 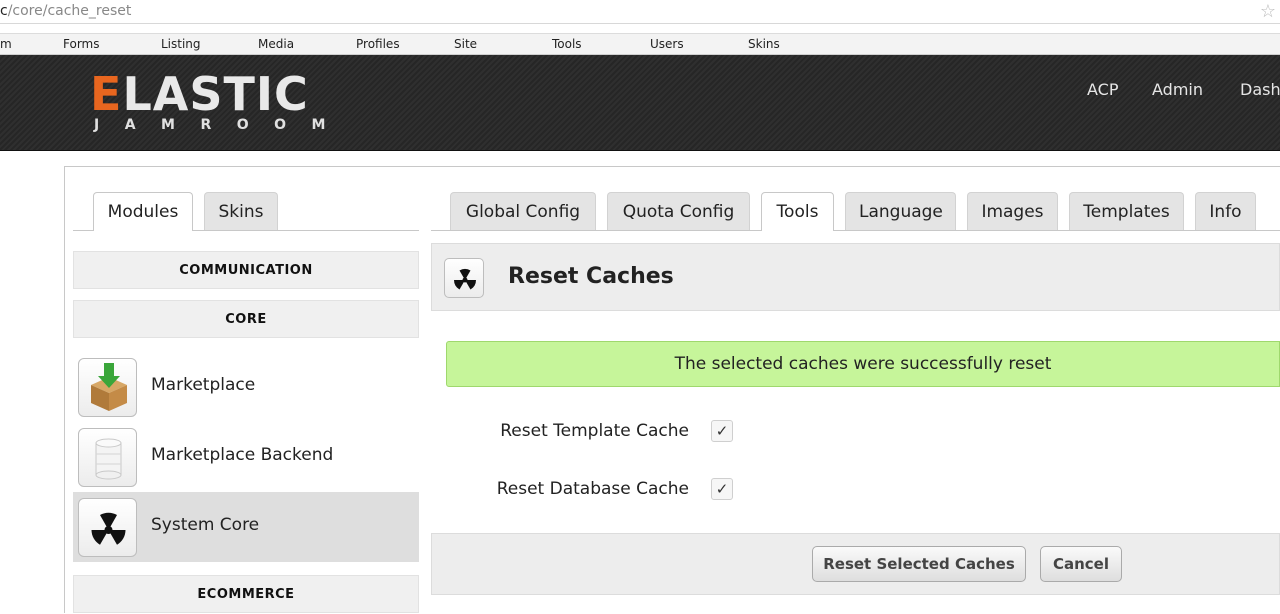 What do you see at coordinates (241, 211) in the screenshot?
I see `tab-skins: Skins` at bounding box center [241, 211].